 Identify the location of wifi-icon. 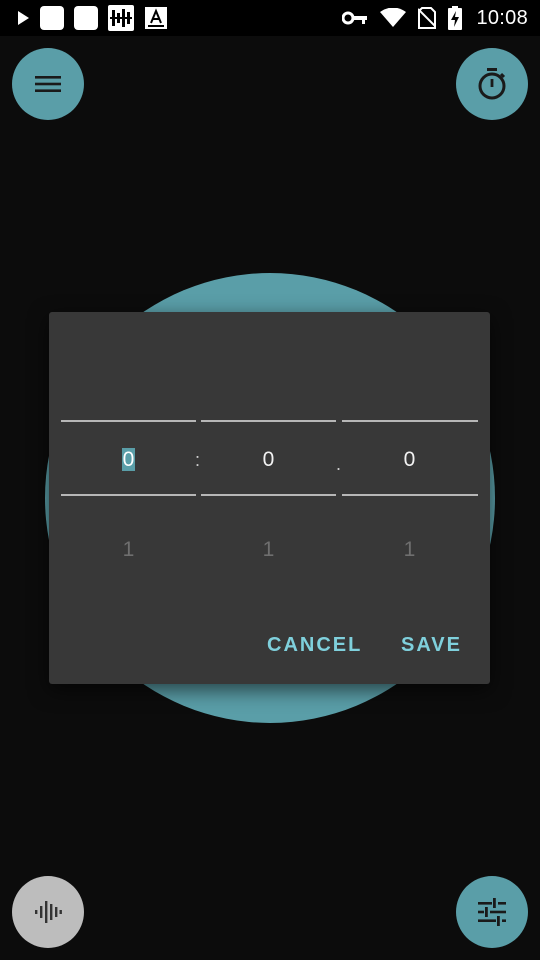
(393, 17).